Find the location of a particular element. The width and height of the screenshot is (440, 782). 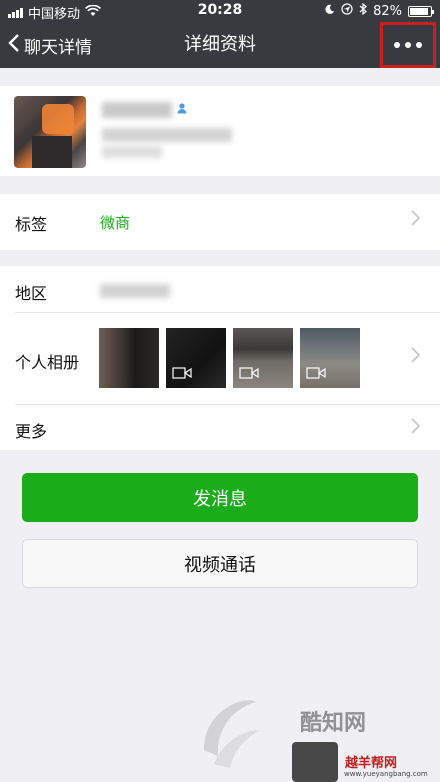

more-row: 更多 is located at coordinates (220, 427).